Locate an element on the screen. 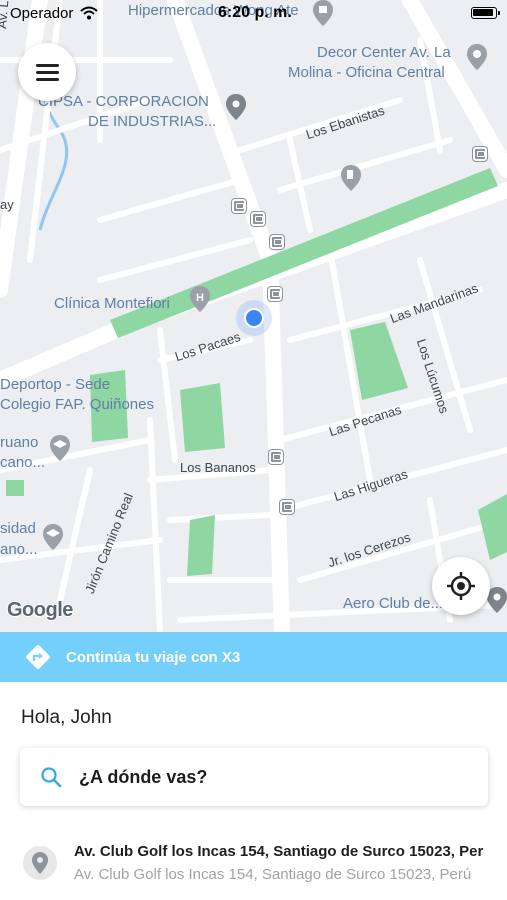  poi-clinica-label: Clínica Montefiori is located at coordinates (112, 303).